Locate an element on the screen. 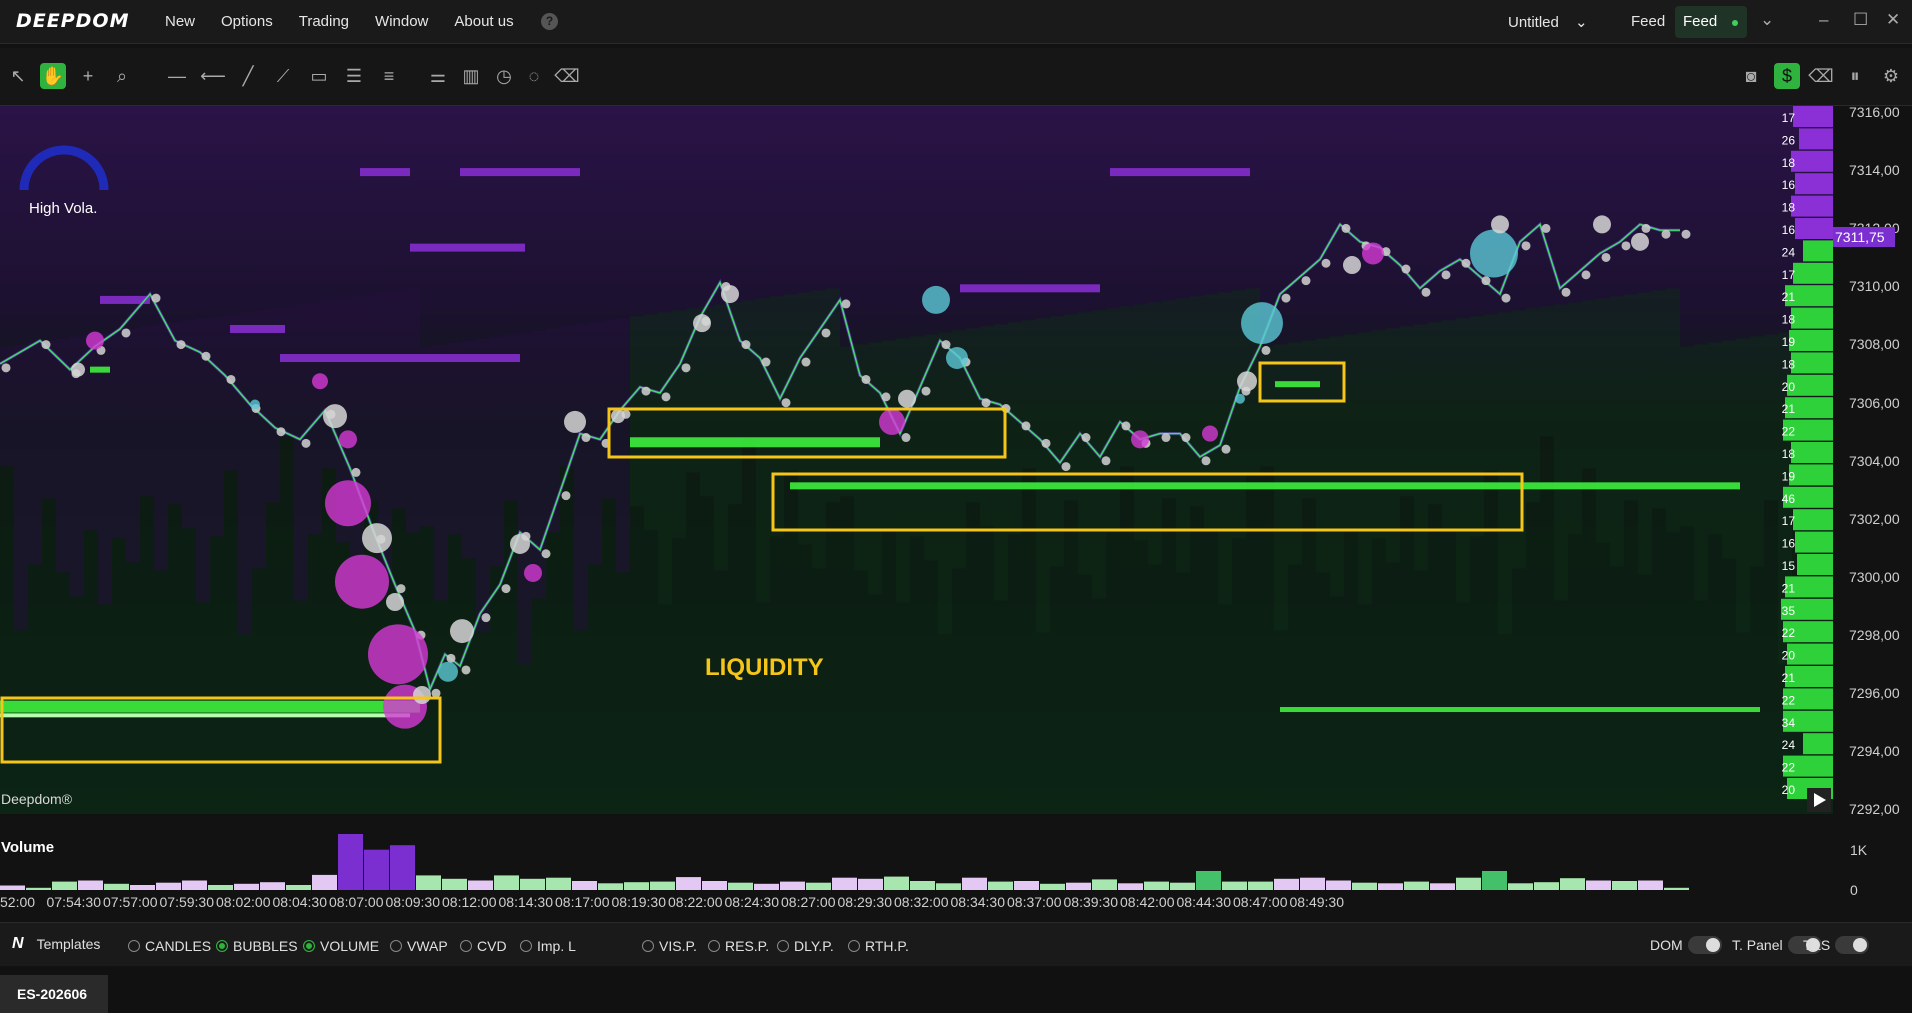 Image resolution: width=1912 pixels, height=1013 pixels. toolbar-right-gear-icon: ⚙ is located at coordinates (1891, 76).